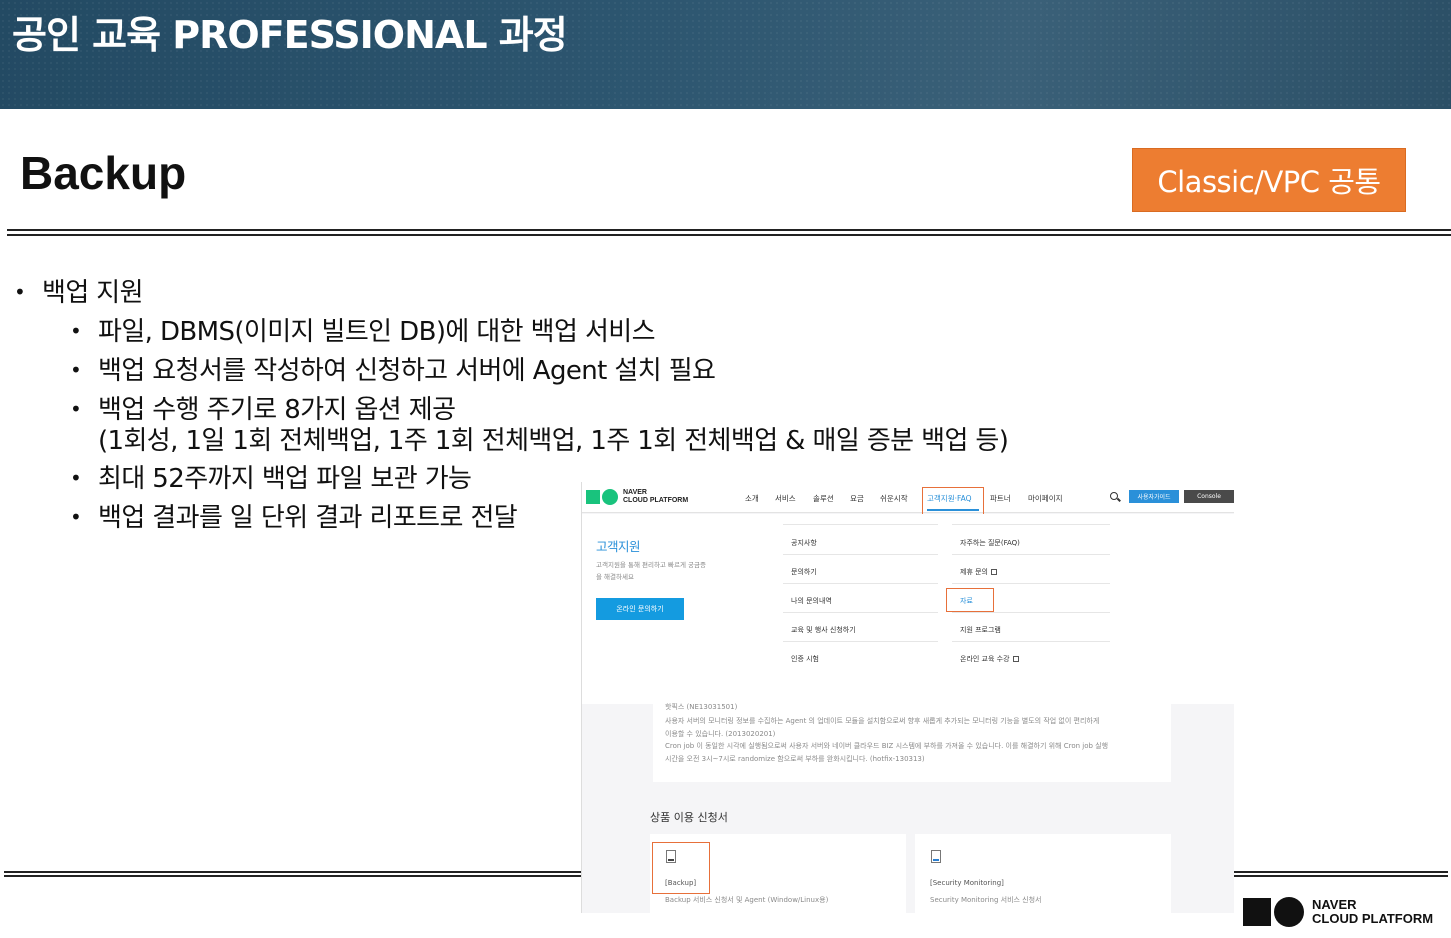 The image size is (1451, 938). What do you see at coordinates (689, 817) in the screenshot?
I see `application-forms-title: 상품 이용 신청서` at bounding box center [689, 817].